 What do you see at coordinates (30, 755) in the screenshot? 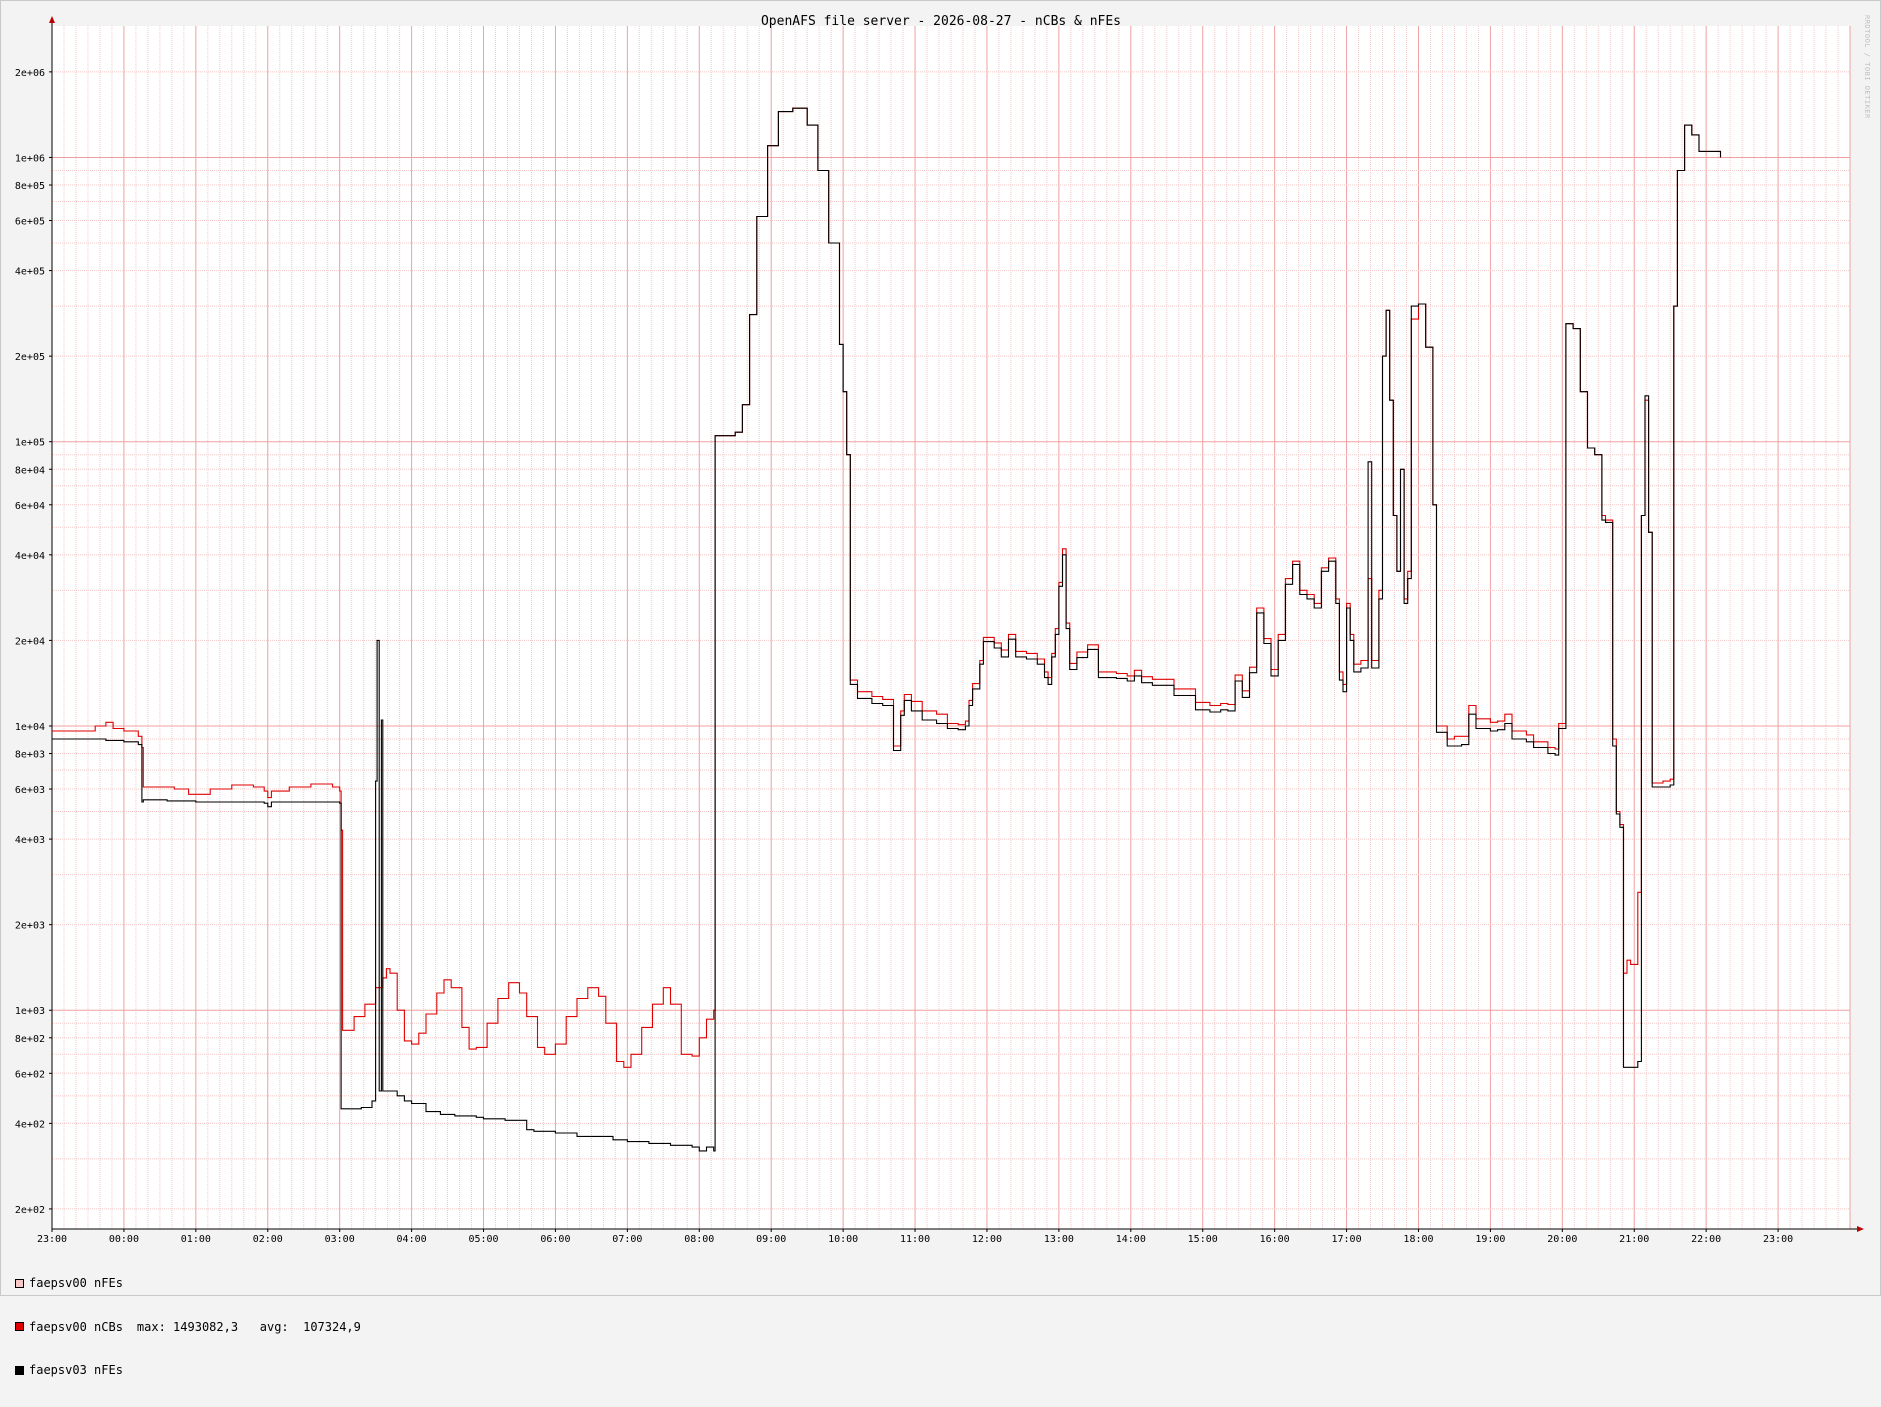
I see `y-tick-label: 8e+03` at bounding box center [30, 755].